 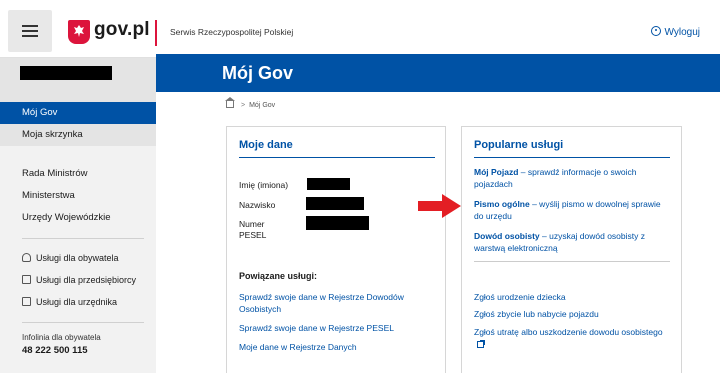 I want to click on logo-divider, so click(x=156, y=33).